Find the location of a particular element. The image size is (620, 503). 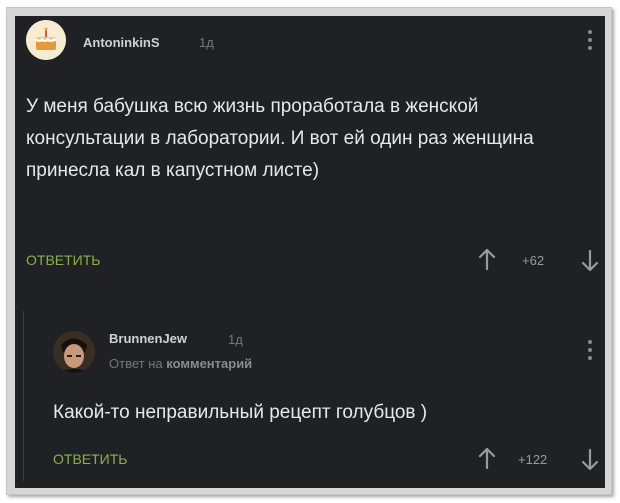

comment-author: AntoninkinS is located at coordinates (121, 42).